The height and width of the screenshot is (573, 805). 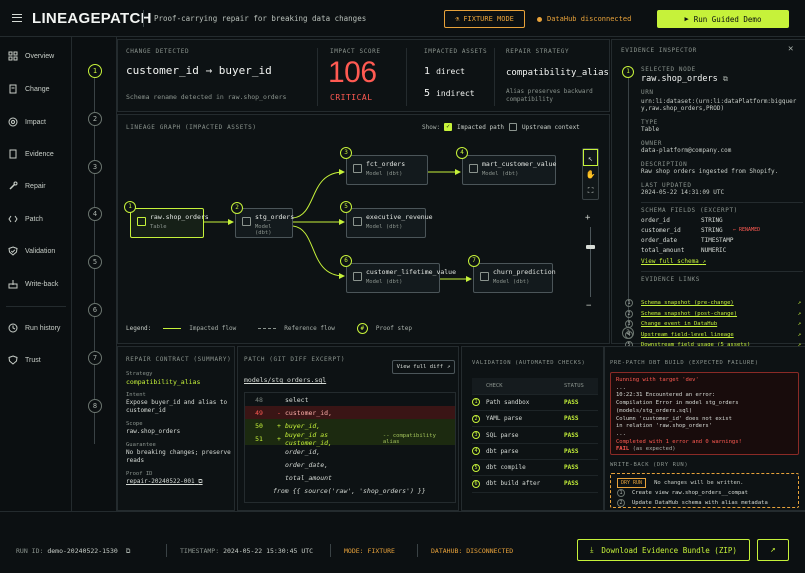 I want to click on check-row: 3 SQL parse PASS, so click(x=535, y=435).